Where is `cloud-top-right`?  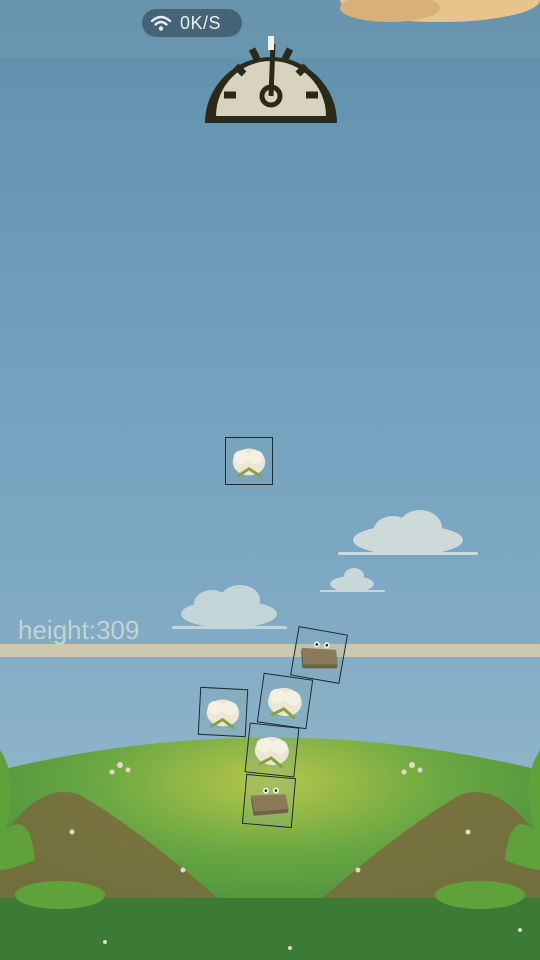 cloud-top-right is located at coordinates (440, 11).